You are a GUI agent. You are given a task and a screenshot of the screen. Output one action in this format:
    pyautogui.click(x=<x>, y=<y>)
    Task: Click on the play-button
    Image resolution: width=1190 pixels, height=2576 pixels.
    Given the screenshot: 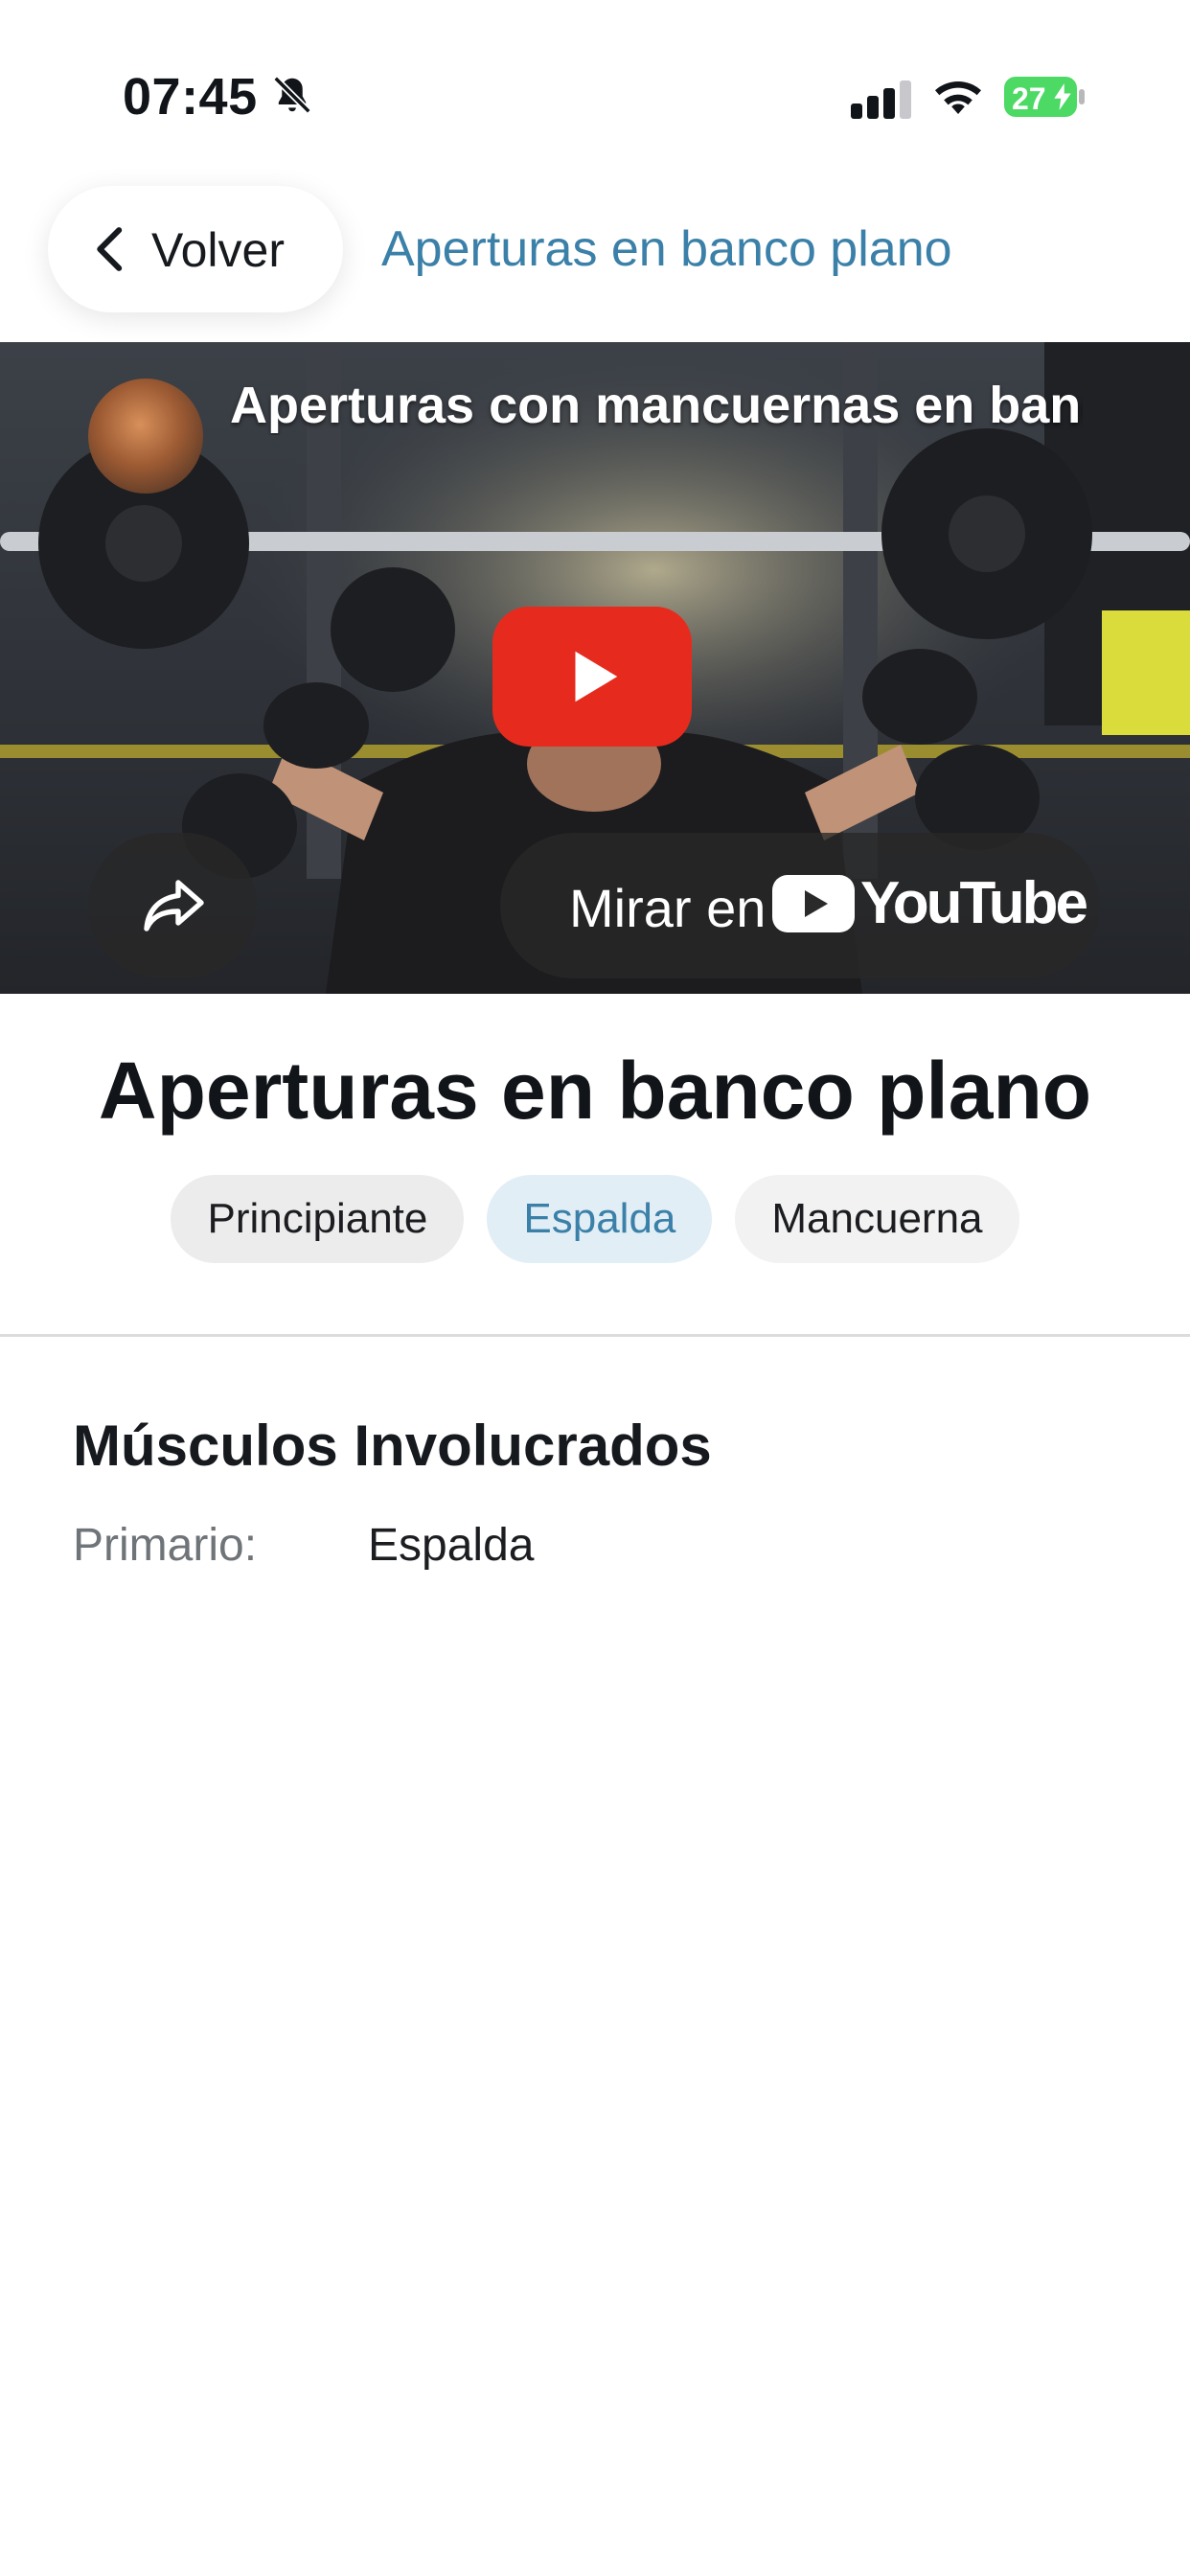 What is the action you would take?
    pyautogui.click(x=592, y=677)
    